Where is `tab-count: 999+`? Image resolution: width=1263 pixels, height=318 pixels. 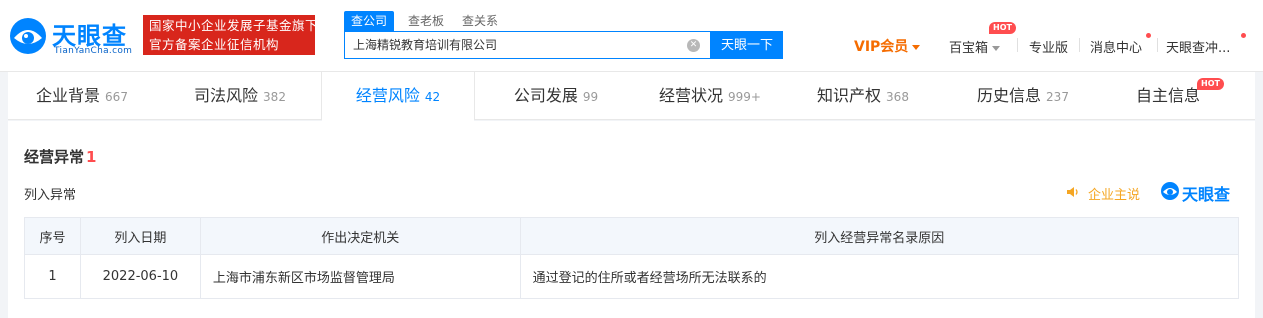 tab-count: 999+ is located at coordinates (744, 97).